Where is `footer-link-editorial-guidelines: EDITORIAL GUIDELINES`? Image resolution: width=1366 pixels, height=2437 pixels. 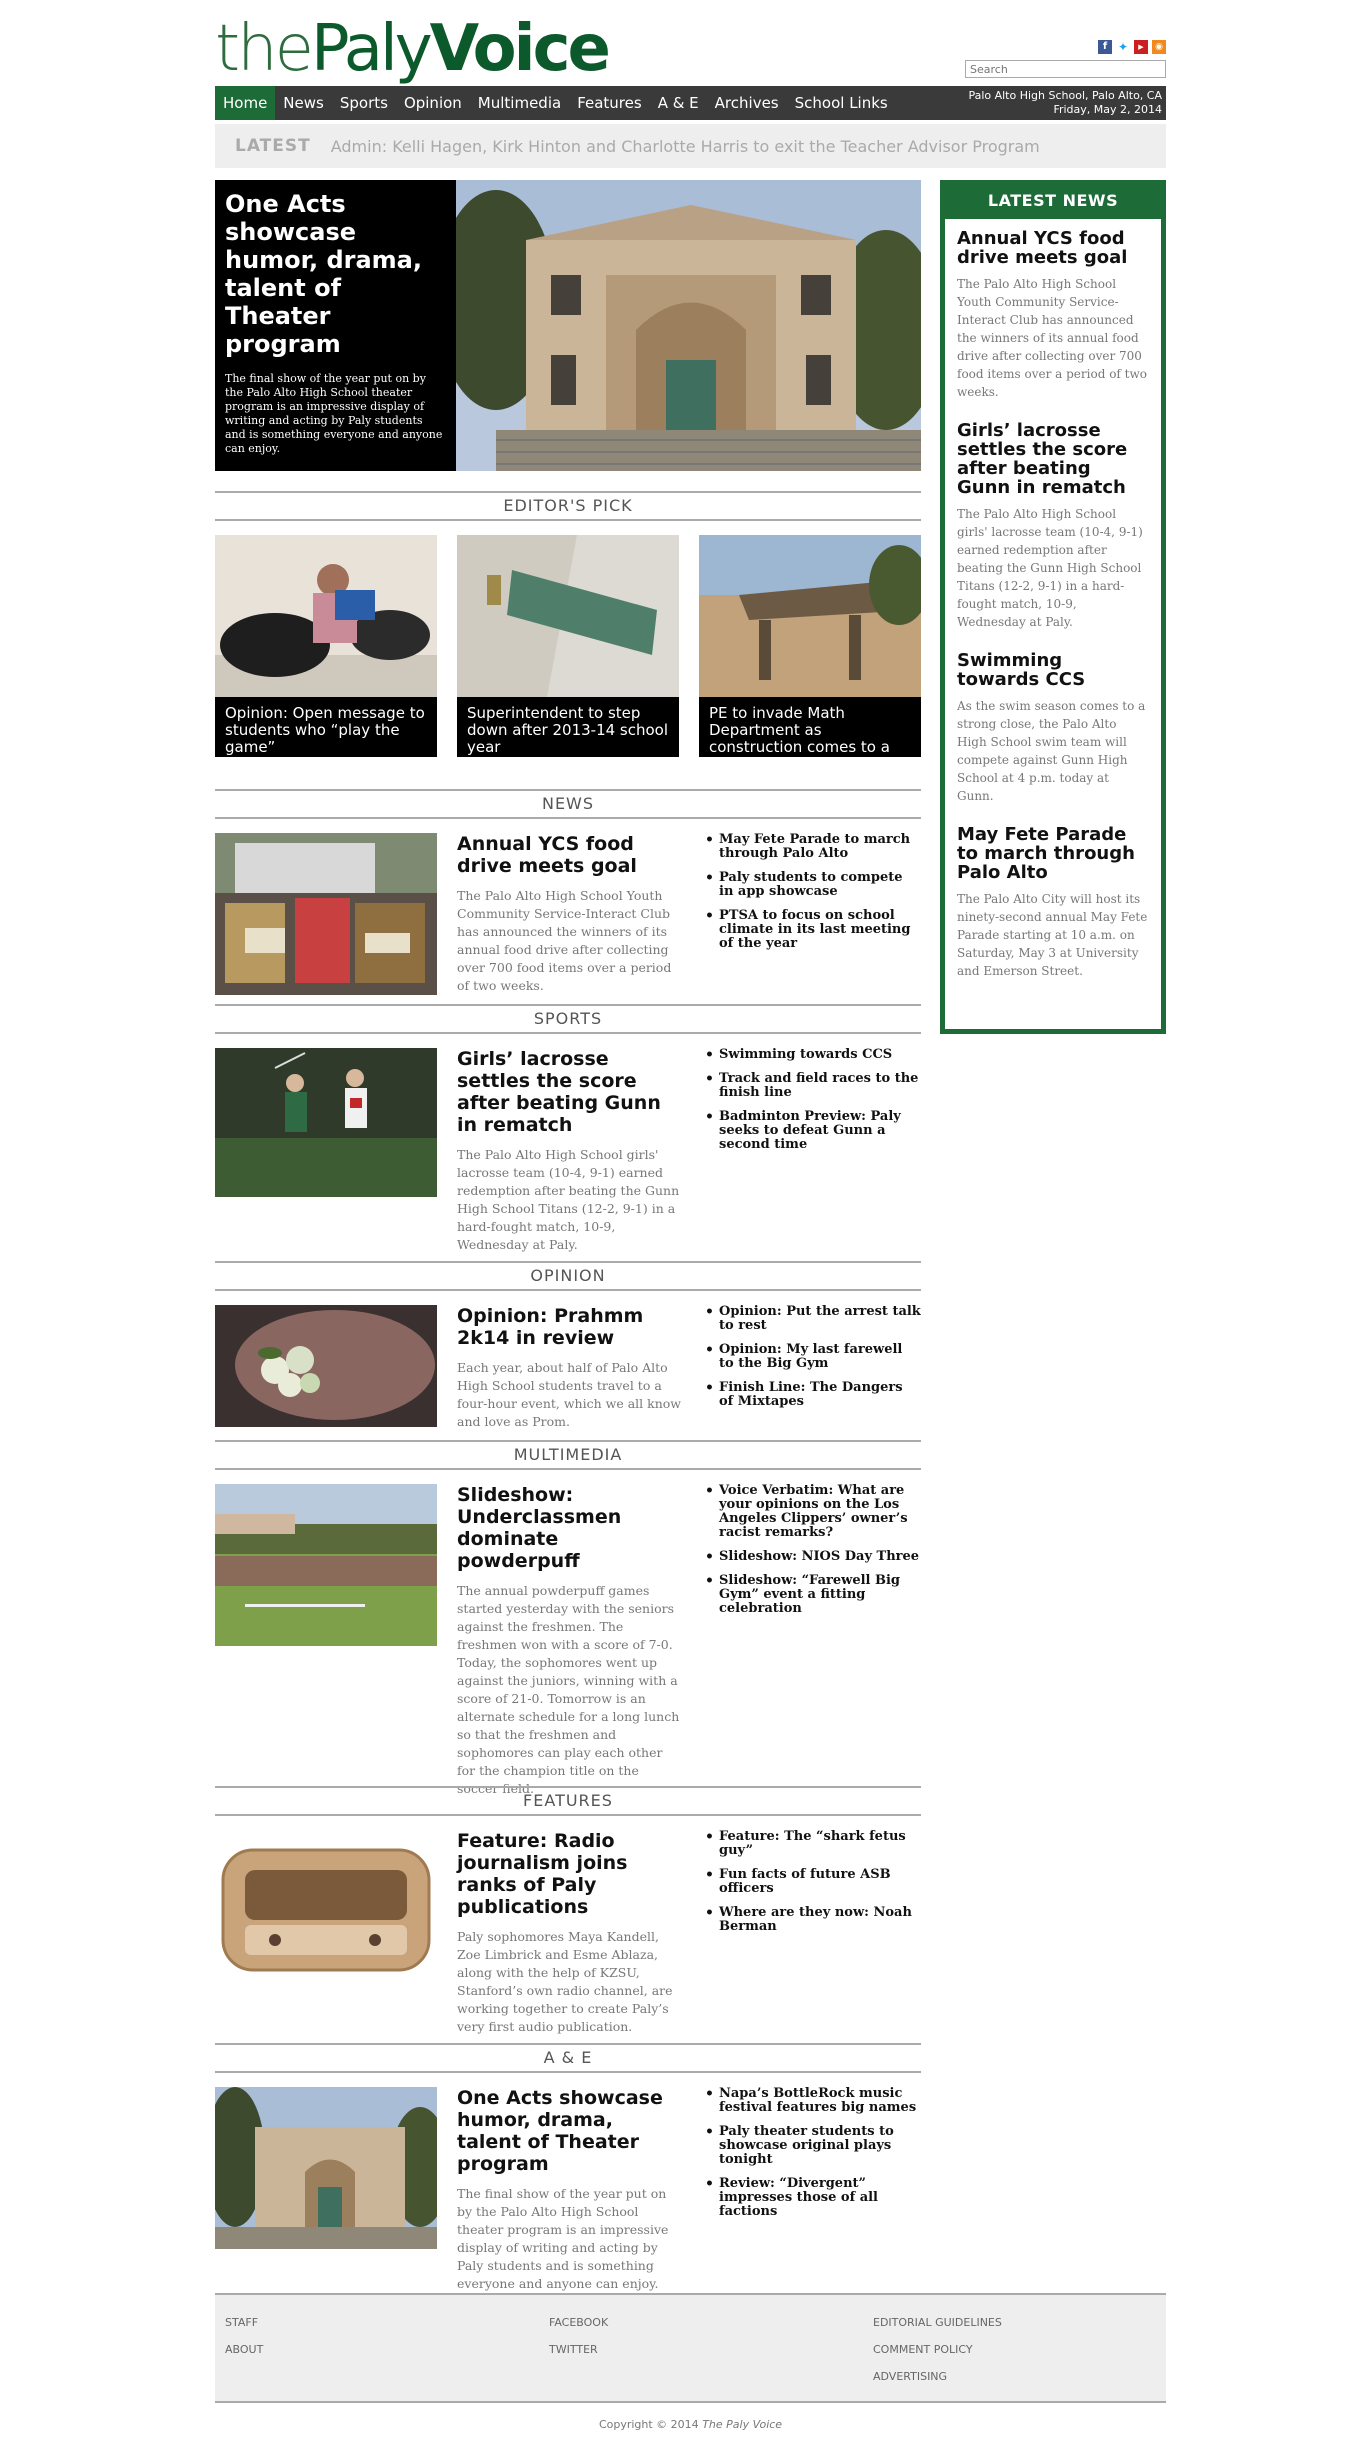
footer-link-editorial-guidelines: EDITORIAL GUIDELINES is located at coordinates (937, 2322).